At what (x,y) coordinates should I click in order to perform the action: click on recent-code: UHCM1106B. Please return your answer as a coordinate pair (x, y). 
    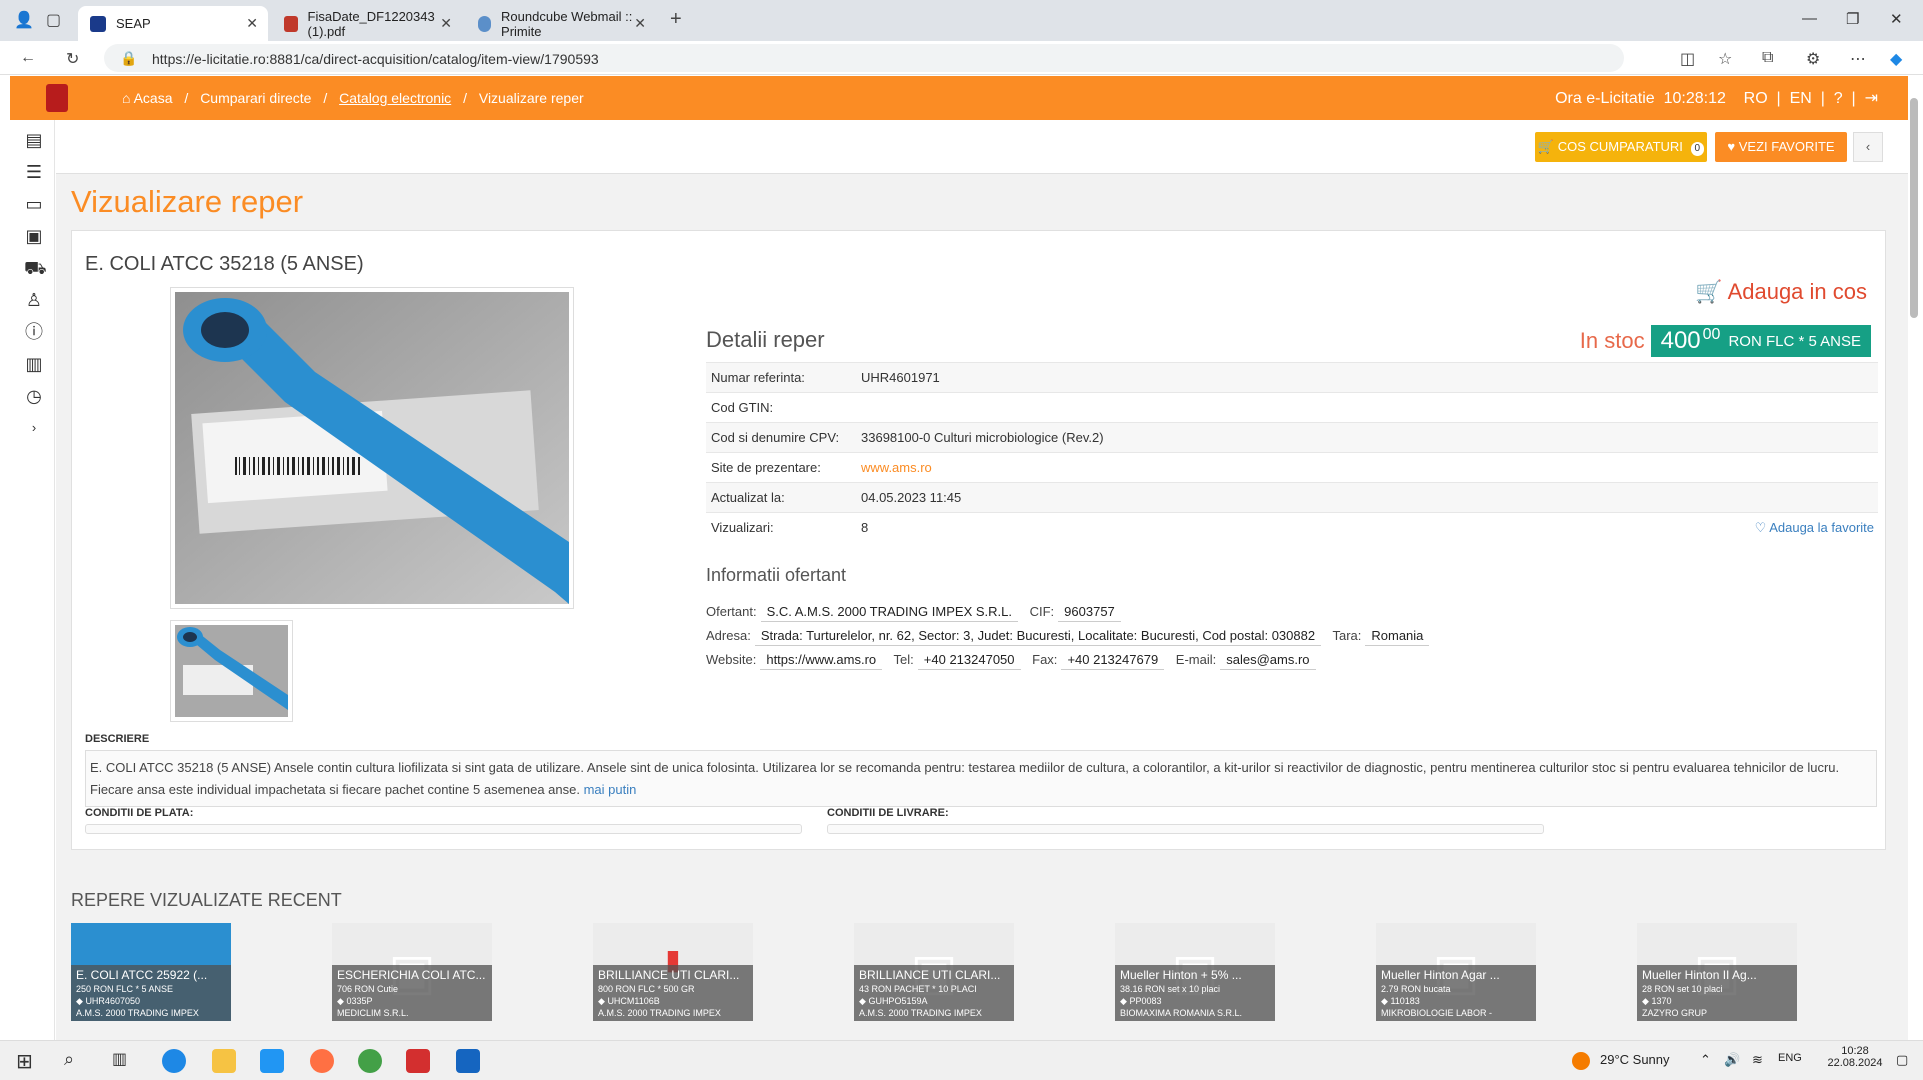
    Looking at the image, I should click on (633, 1001).